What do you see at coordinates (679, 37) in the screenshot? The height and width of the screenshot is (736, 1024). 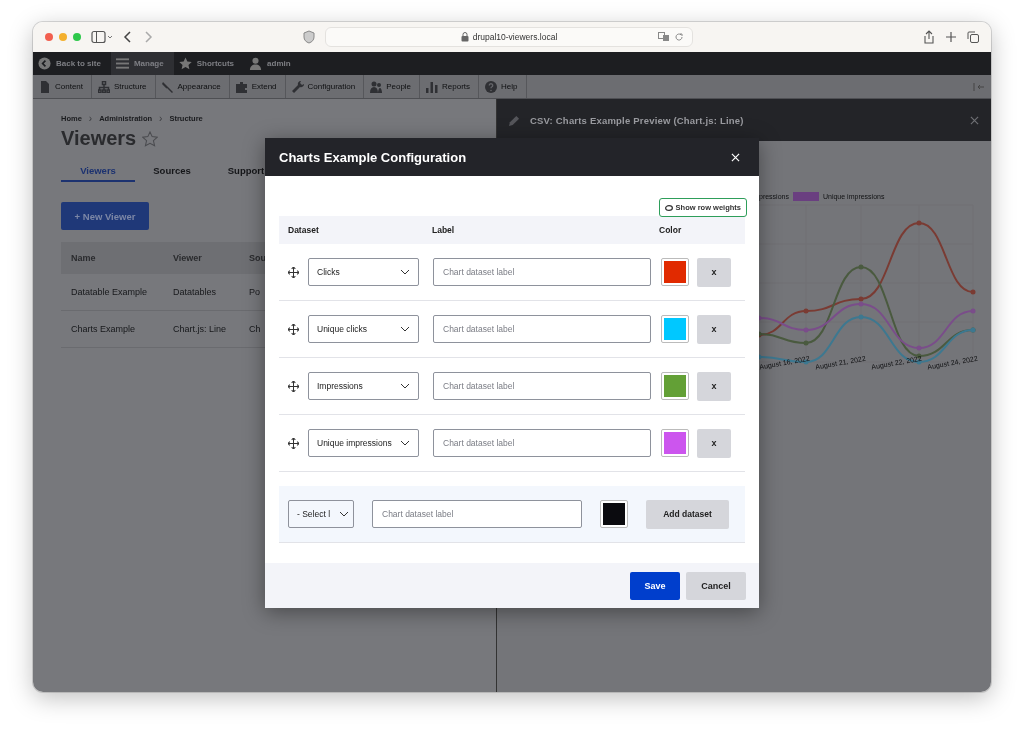 I see `reload-icon` at bounding box center [679, 37].